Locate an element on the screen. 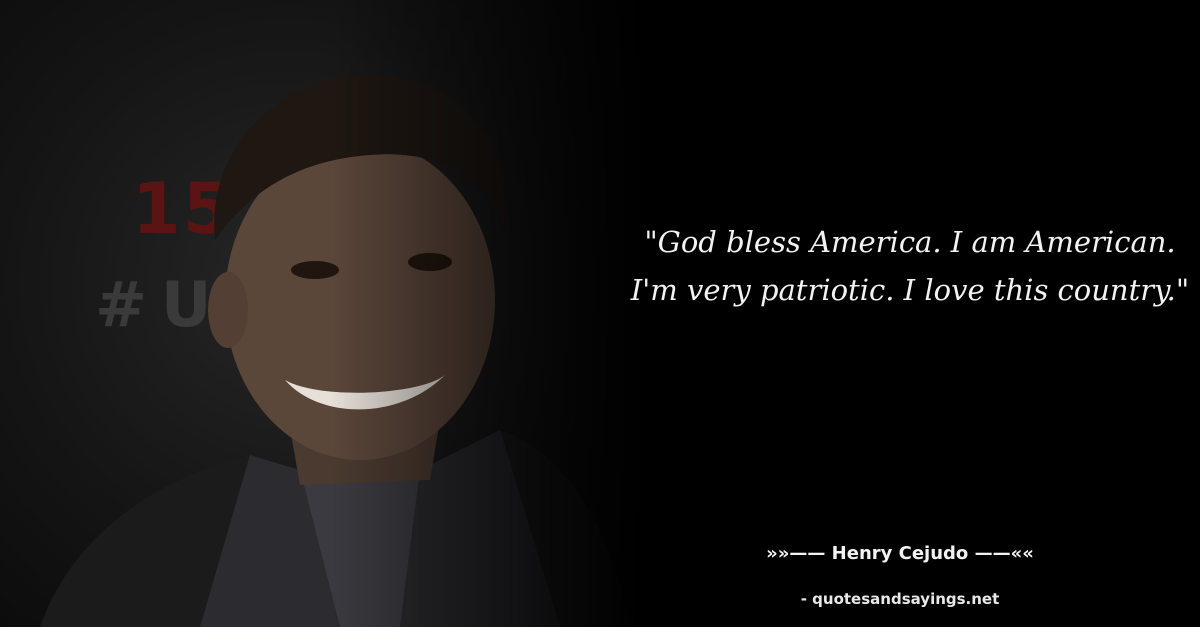 This screenshot has height=627, width=1200. author-line: »»—— Henry Cejudo ——«« is located at coordinates (900, 553).